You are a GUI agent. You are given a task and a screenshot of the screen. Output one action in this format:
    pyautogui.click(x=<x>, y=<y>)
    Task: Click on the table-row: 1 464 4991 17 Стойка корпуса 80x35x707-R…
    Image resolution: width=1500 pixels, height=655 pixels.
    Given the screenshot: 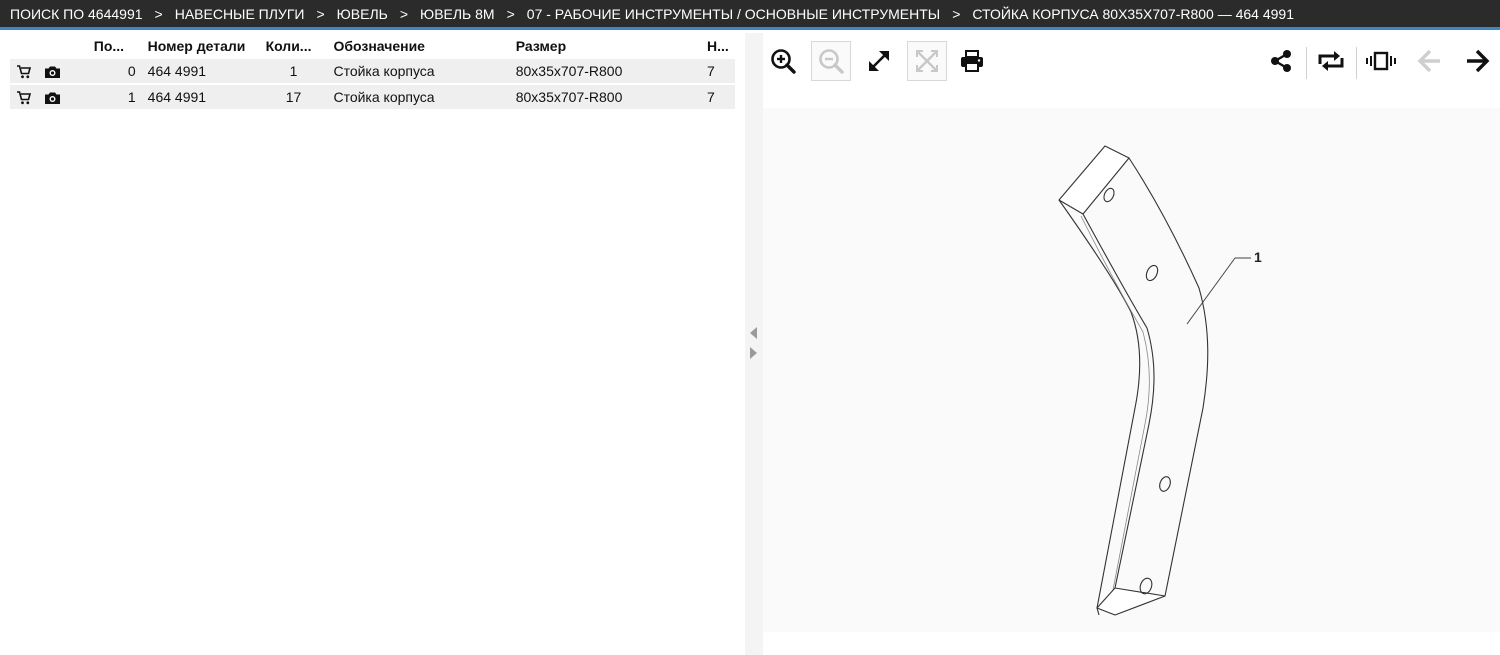 What is the action you would take?
    pyautogui.click(x=372, y=97)
    